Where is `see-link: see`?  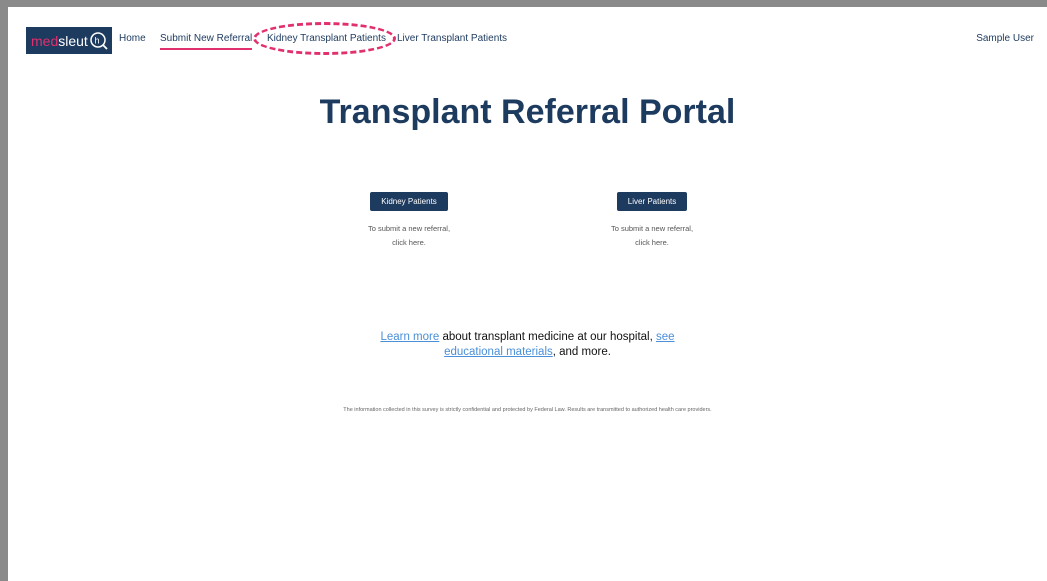 see-link: see is located at coordinates (665, 337).